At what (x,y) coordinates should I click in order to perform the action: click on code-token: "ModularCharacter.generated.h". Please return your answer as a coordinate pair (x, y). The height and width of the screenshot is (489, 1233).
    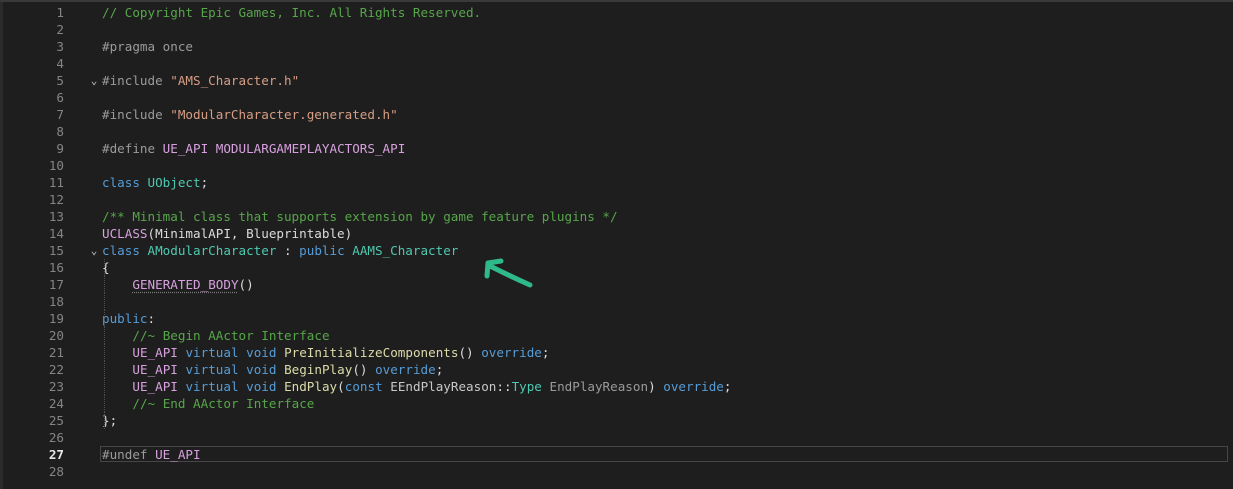
    Looking at the image, I should click on (284, 114).